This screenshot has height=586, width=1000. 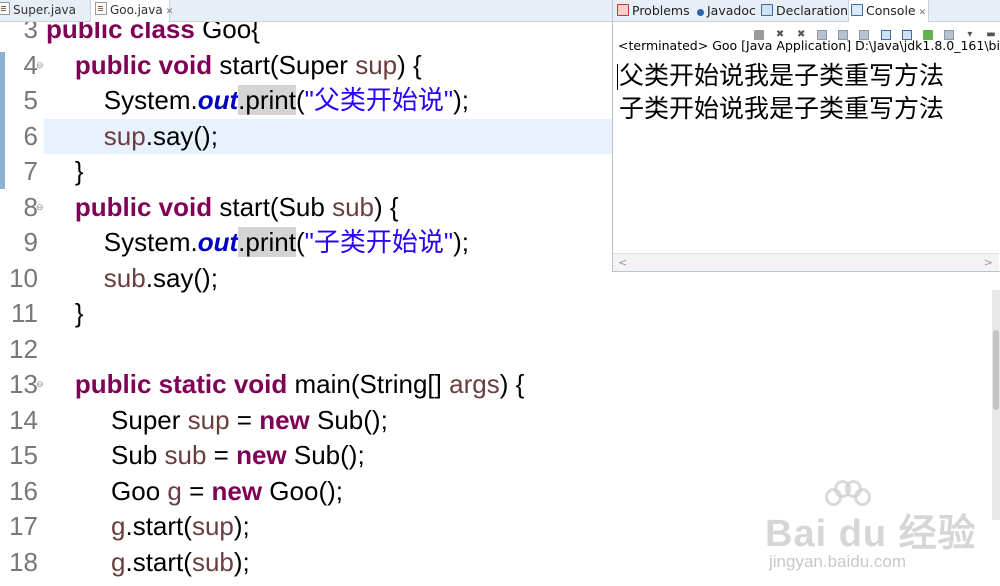 I want to click on tab-label: Javadoc, so click(x=731, y=10).